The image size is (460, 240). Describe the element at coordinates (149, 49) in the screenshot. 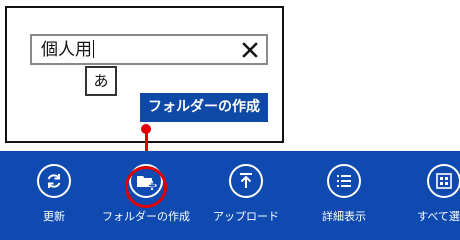

I see `folder-name-input: 個人用` at that location.